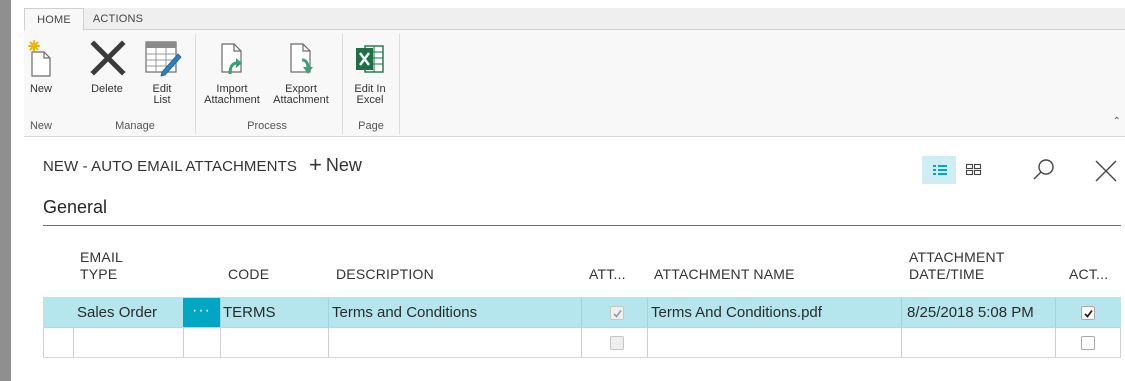 This screenshot has width=1125, height=381. I want to click on table-row, so click(582, 342).